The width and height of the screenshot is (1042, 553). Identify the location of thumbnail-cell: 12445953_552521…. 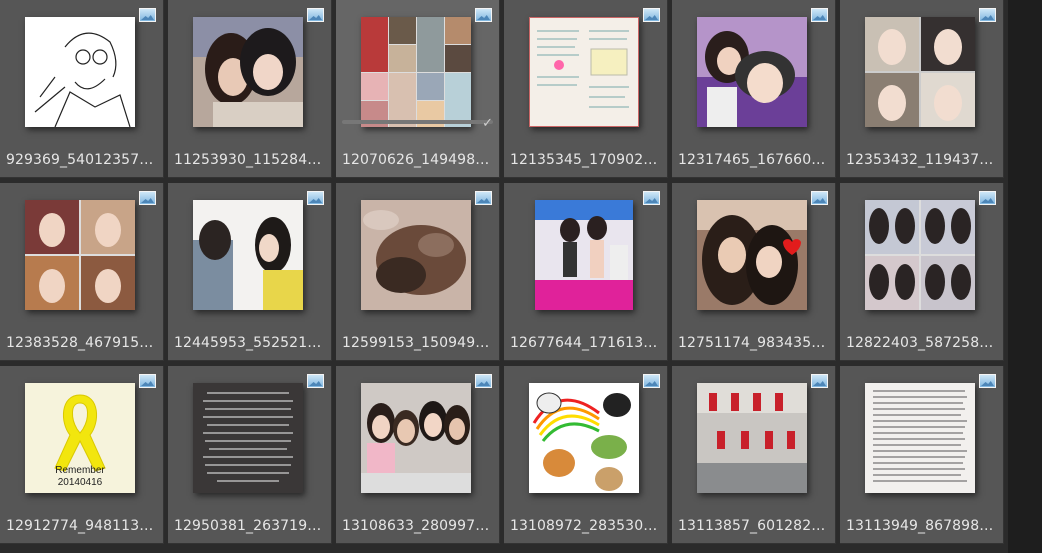
(250, 272).